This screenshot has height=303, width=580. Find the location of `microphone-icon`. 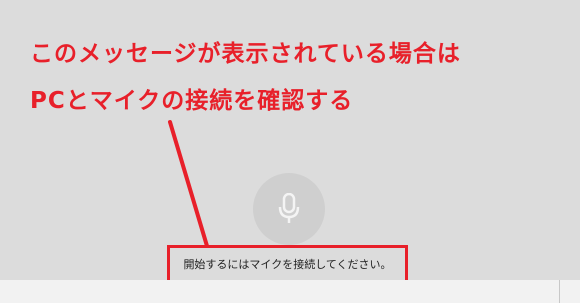

microphone-icon is located at coordinates (289, 209).